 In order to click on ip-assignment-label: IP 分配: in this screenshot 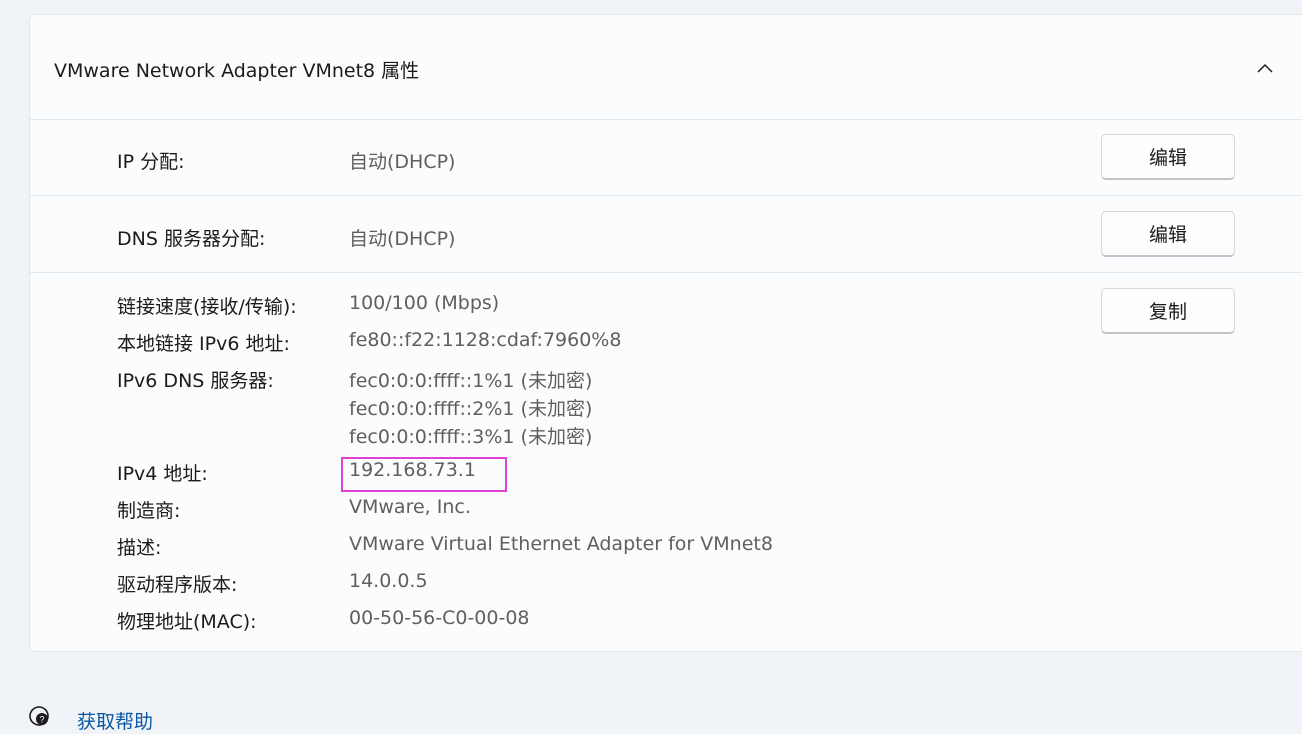, I will do `click(151, 162)`.